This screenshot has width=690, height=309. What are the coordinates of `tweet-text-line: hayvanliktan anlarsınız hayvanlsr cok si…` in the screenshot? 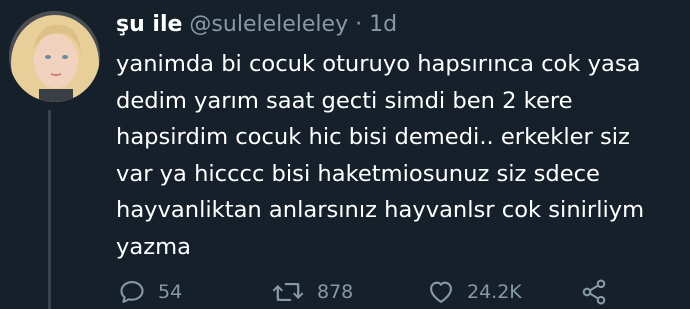 It's located at (380, 210).